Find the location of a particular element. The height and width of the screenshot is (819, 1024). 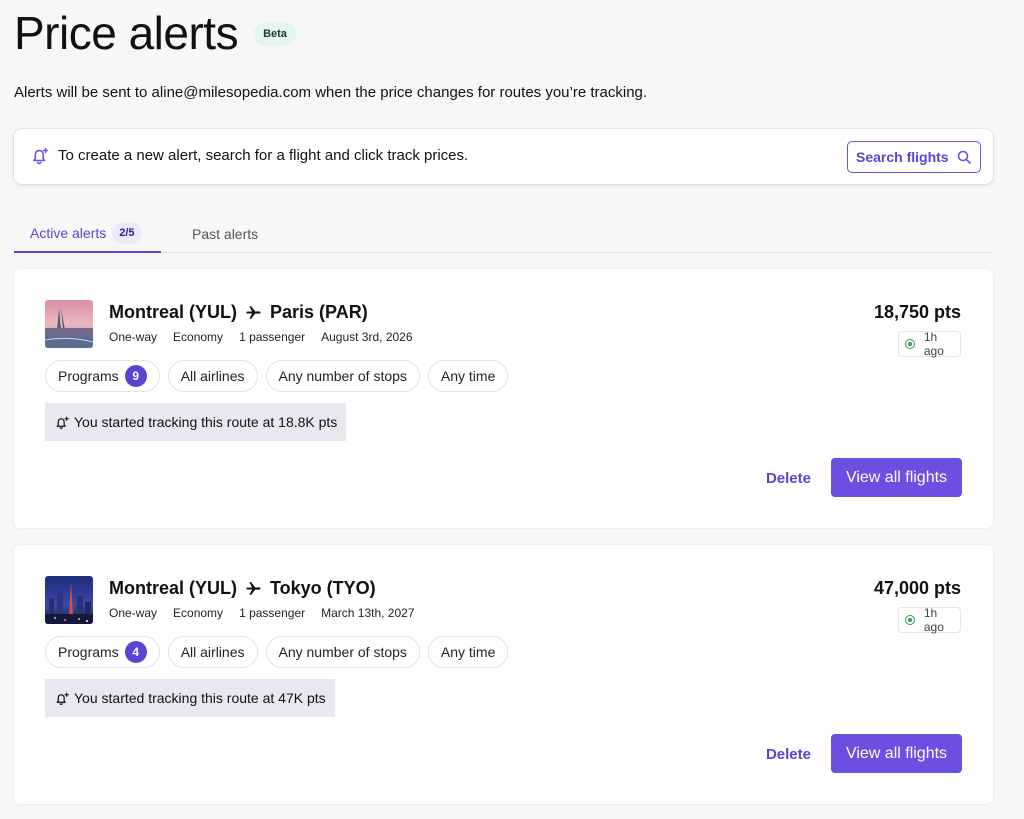

page-title: Price alerts is located at coordinates (126, 33).